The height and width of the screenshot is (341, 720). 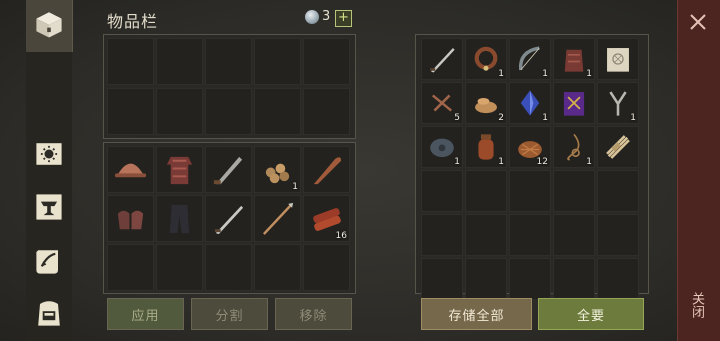 What do you see at coordinates (326, 218) in the screenshot?
I see `inventory-slot: 16` at bounding box center [326, 218].